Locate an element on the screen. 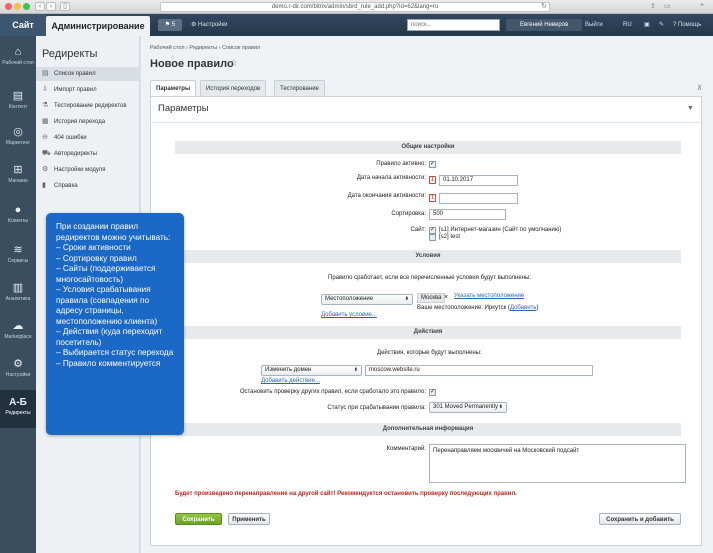  action-type-select: Изменить домен ⬍ is located at coordinates (311, 370).